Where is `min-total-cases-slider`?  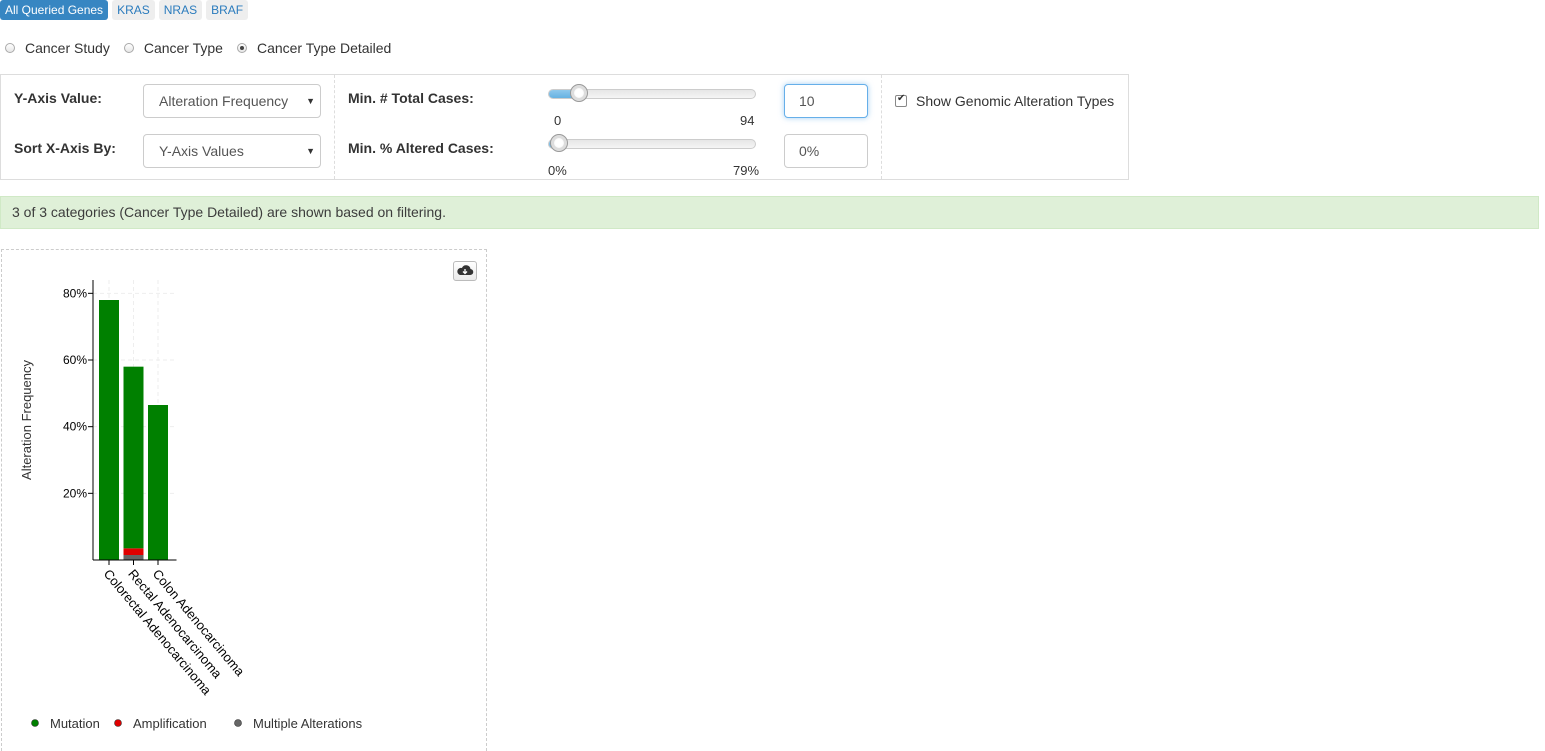 min-total-cases-slider is located at coordinates (652, 93).